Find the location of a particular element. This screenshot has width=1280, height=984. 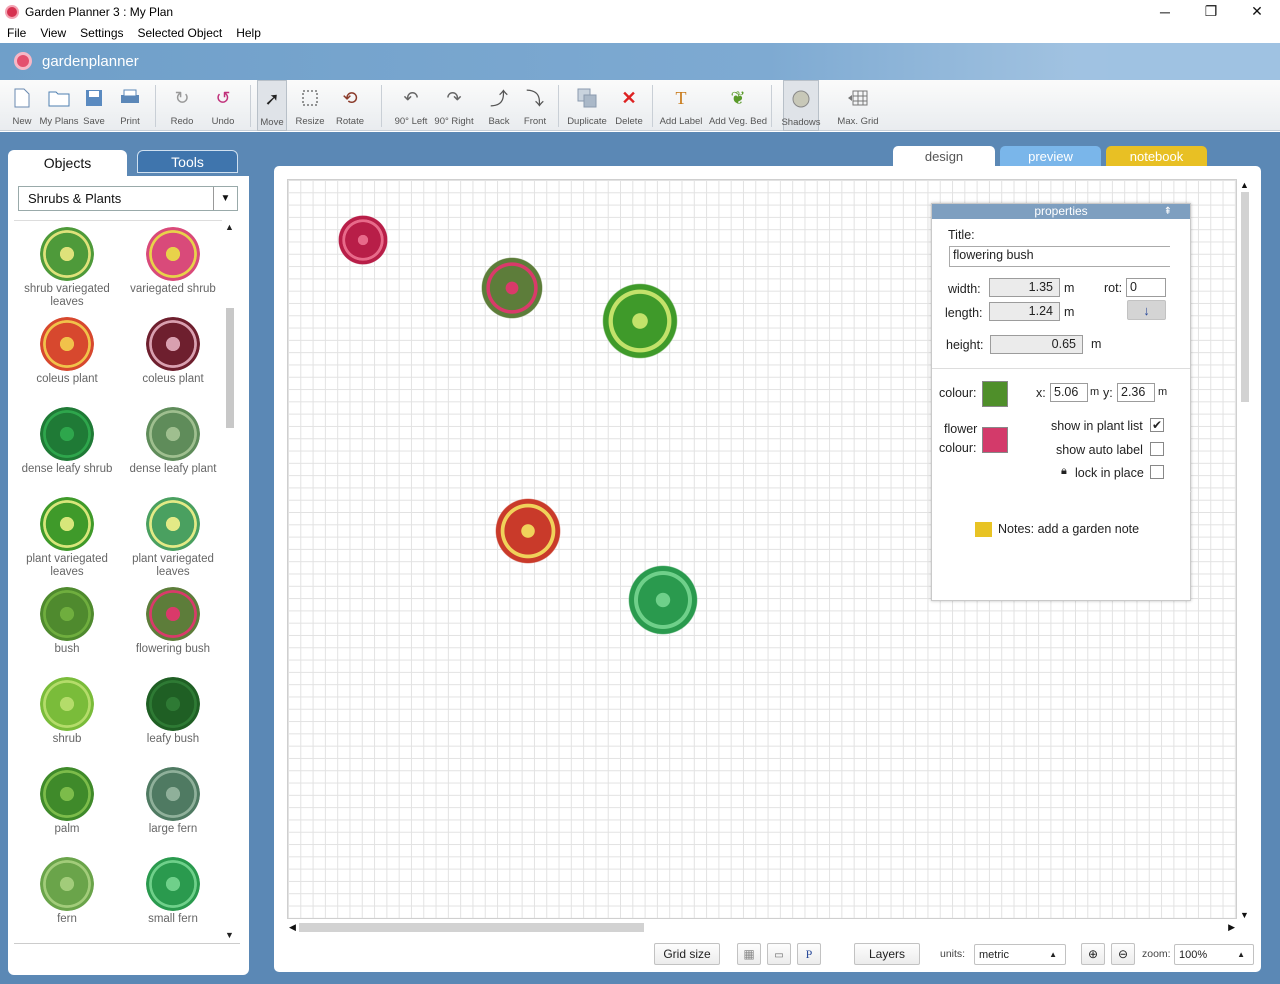

redo-button: ↻ Redo is located at coordinates (182, 105).